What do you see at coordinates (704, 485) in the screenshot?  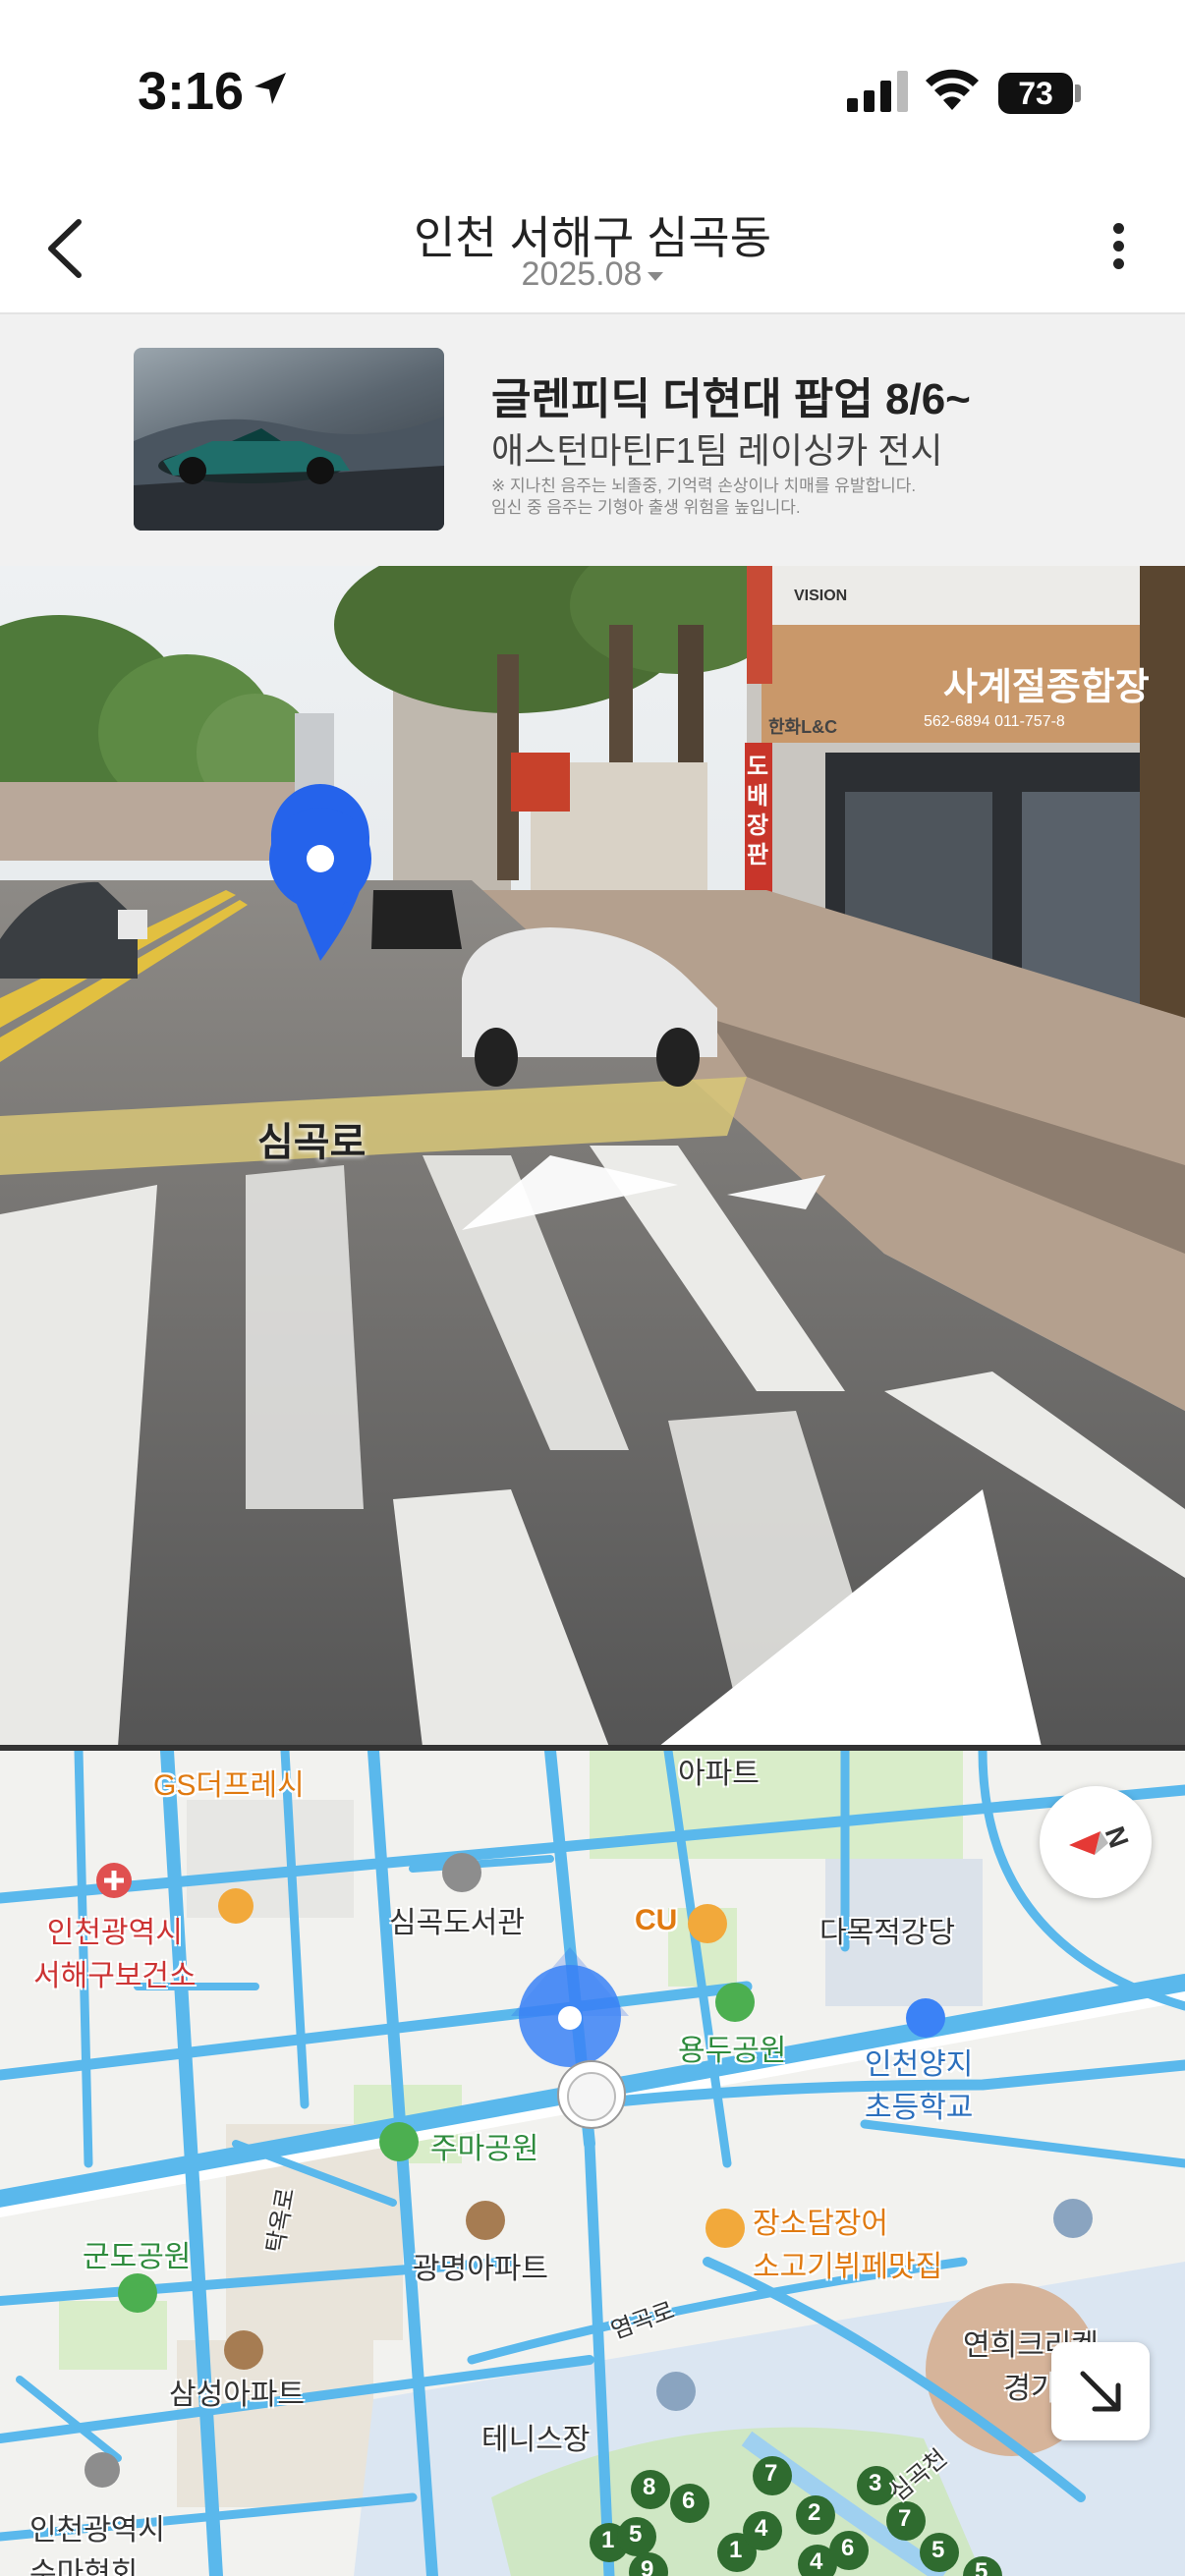 I see `ad-warning-line: ※ 지나친 음주는 뇌졸중, 기억력 손상이나 치매를 유발합니다.` at bounding box center [704, 485].